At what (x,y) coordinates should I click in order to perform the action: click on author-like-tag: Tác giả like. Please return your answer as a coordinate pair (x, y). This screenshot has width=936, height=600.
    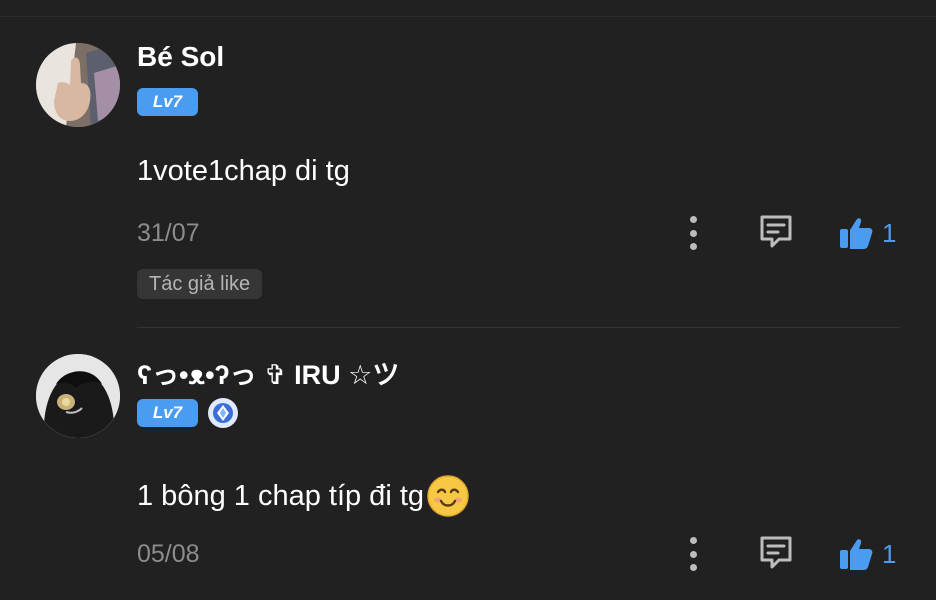
    Looking at the image, I should click on (200, 284).